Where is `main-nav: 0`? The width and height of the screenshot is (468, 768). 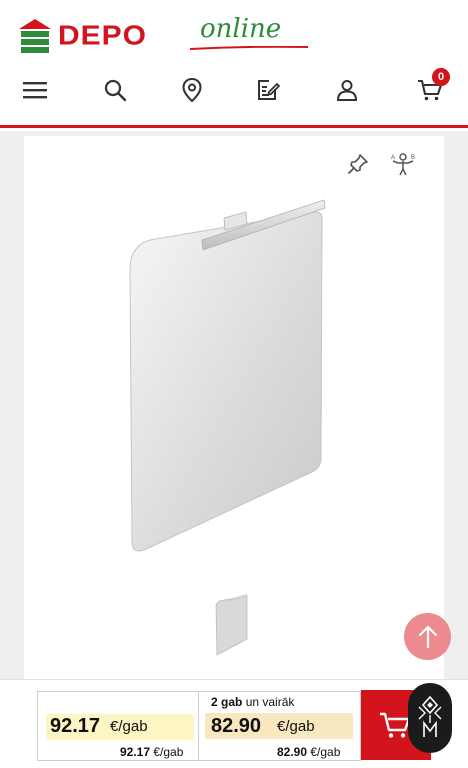
main-nav: 0 is located at coordinates (234, 90).